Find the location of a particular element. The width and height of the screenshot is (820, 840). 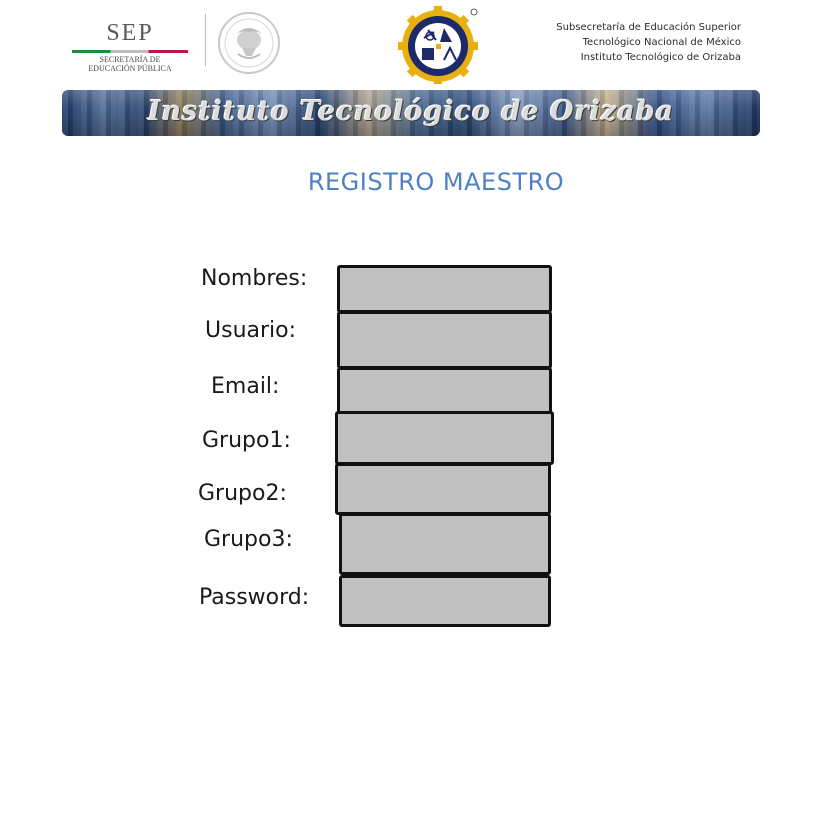

grupo3-label: Grupo3: is located at coordinates (248, 539).